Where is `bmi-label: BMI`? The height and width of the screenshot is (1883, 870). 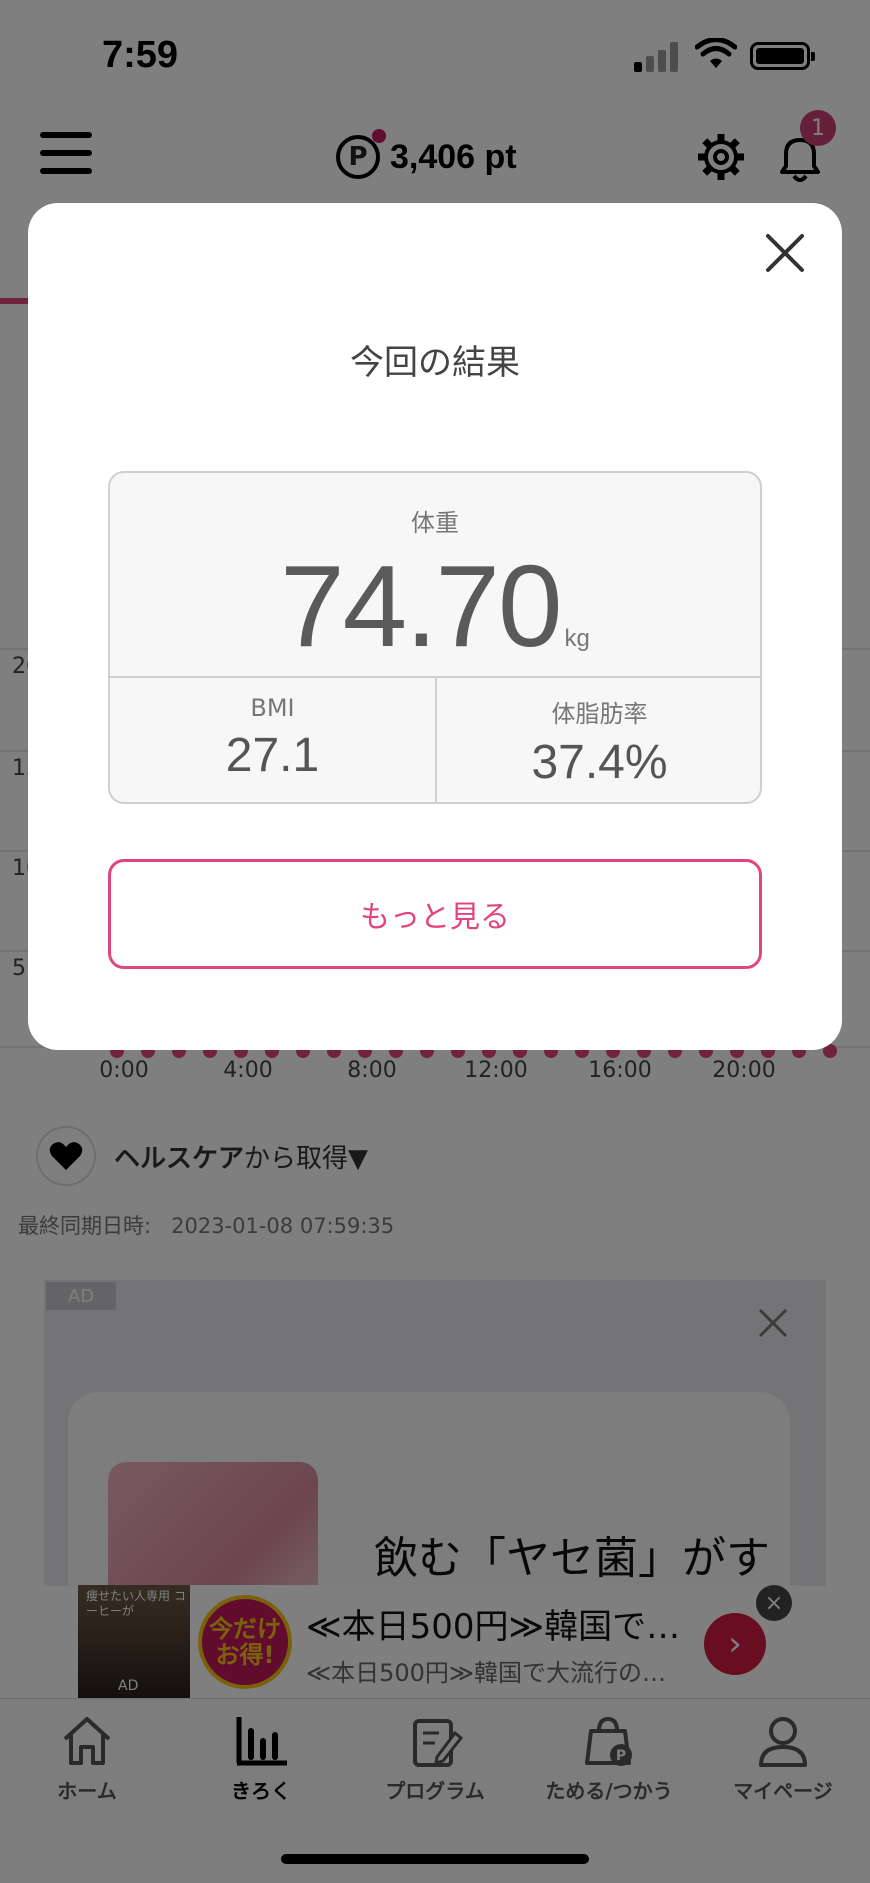
bmi-label: BMI is located at coordinates (272, 708).